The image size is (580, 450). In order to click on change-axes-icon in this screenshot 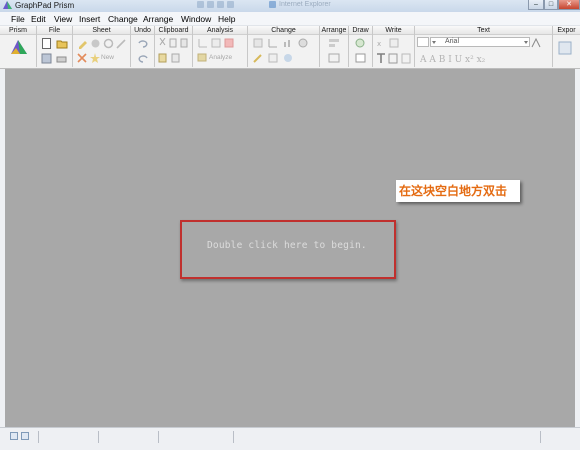, I will do `click(273, 43)`.